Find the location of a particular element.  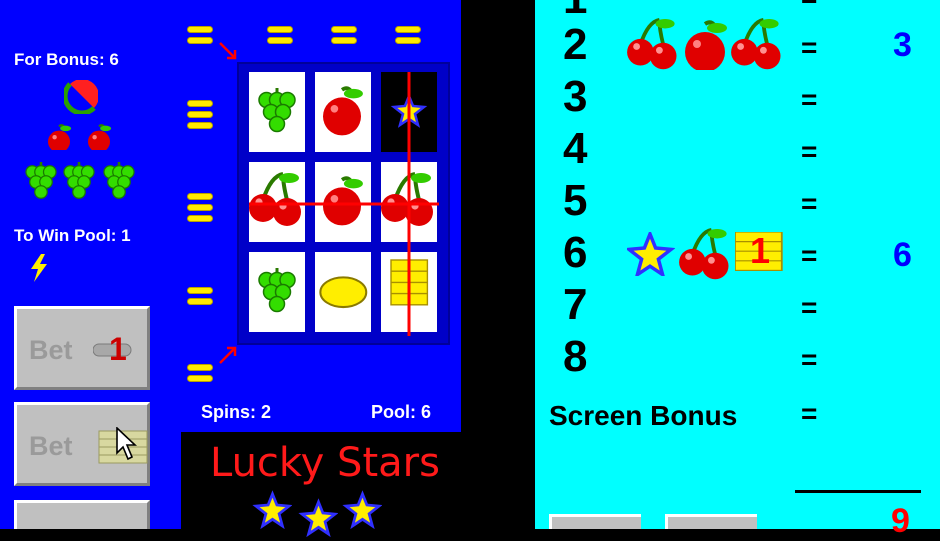

bet-one-label: Bet is located at coordinates (51, 350).